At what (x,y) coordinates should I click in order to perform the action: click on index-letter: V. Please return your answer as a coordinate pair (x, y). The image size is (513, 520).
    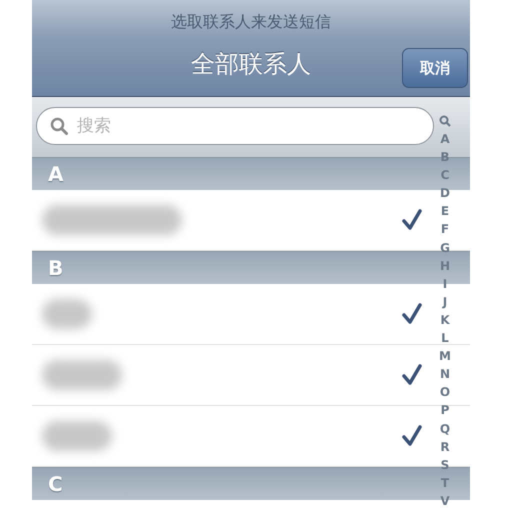
    Looking at the image, I should click on (445, 501).